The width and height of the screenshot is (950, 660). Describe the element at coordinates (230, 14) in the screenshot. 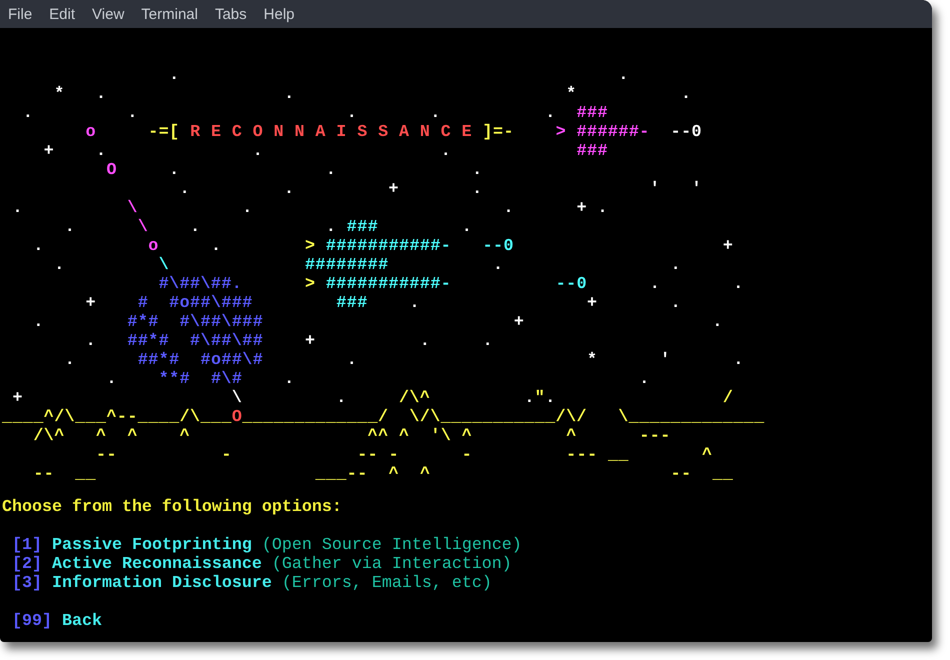

I see `menu-item: Tabs` at that location.